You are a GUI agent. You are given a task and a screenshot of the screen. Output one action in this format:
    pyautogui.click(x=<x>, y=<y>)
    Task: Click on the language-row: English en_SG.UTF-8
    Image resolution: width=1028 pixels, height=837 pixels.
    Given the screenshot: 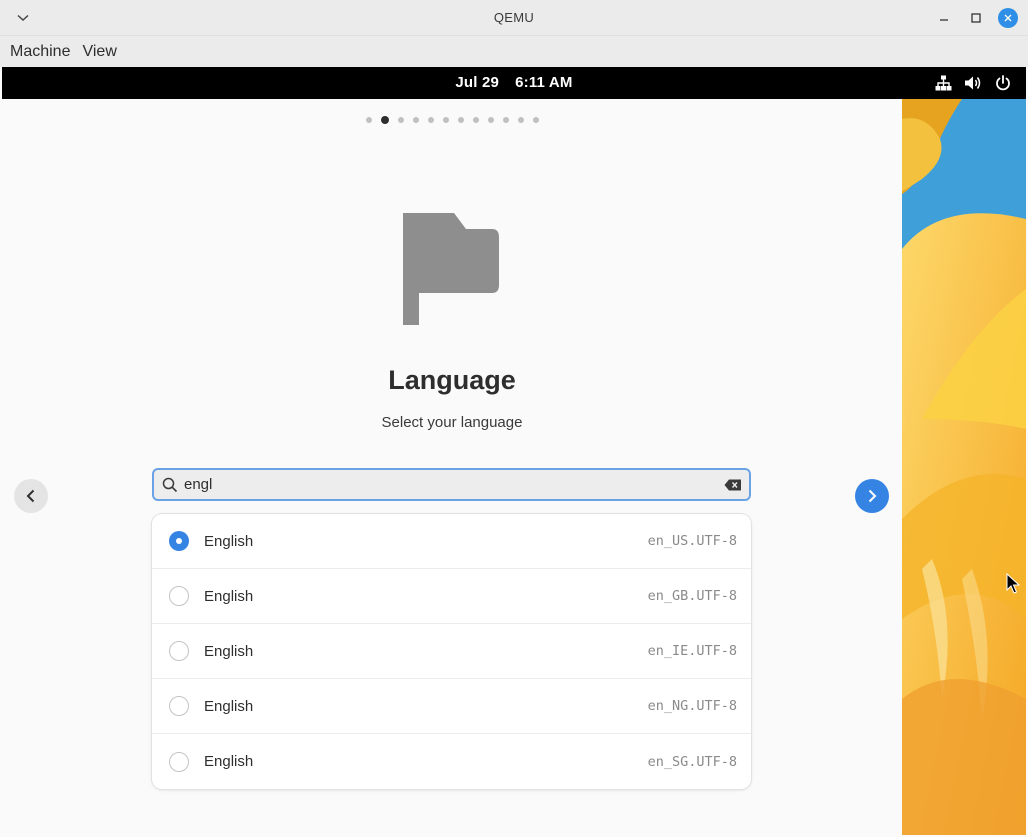 What is the action you would take?
    pyautogui.click(x=451, y=761)
    